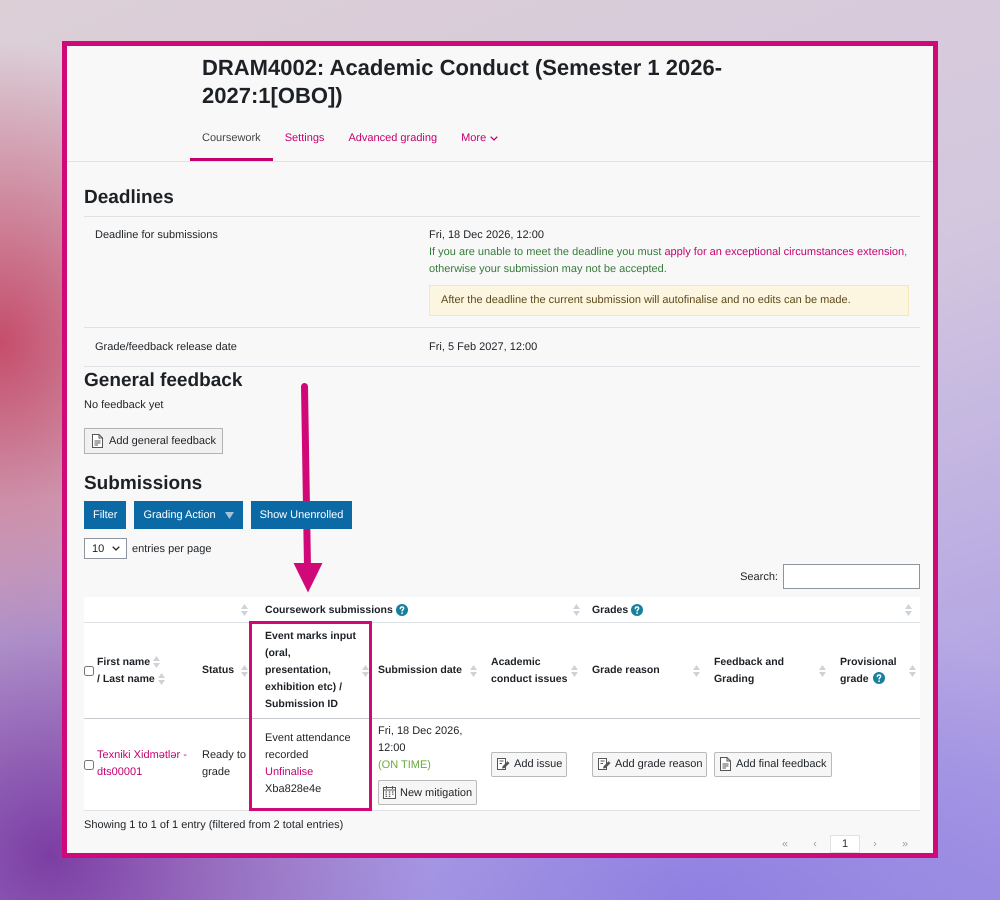 Image resolution: width=1000 pixels, height=900 pixels. What do you see at coordinates (89, 671) in the screenshot?
I see `select-all-checkbox` at bounding box center [89, 671].